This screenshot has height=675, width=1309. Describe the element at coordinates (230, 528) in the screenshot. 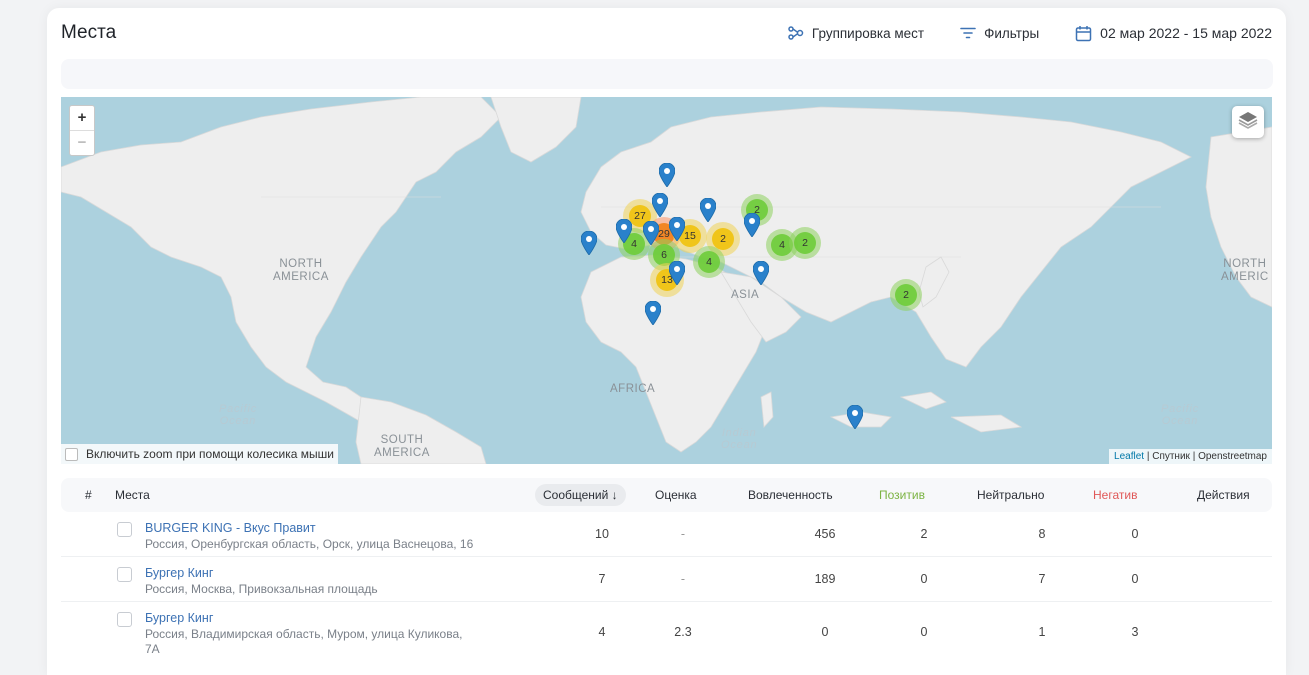

I see `place-name-link: BURGER KING - Вкус Правит` at that location.